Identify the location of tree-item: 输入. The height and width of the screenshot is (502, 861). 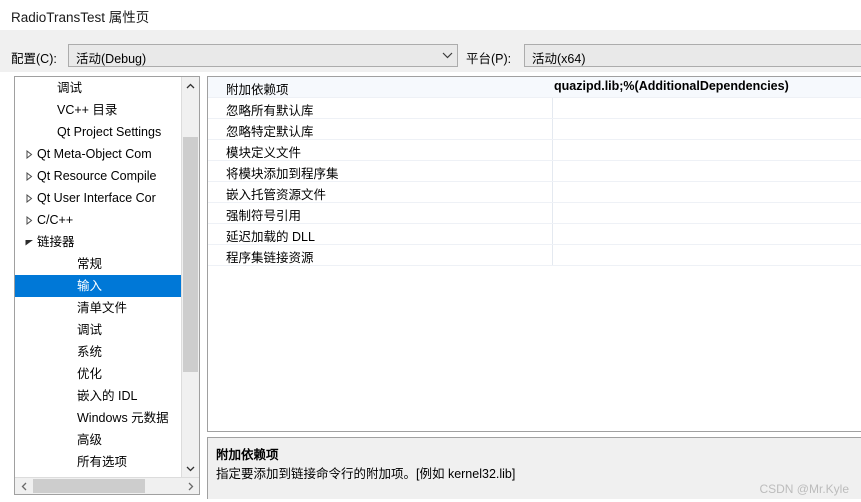
(98, 286).